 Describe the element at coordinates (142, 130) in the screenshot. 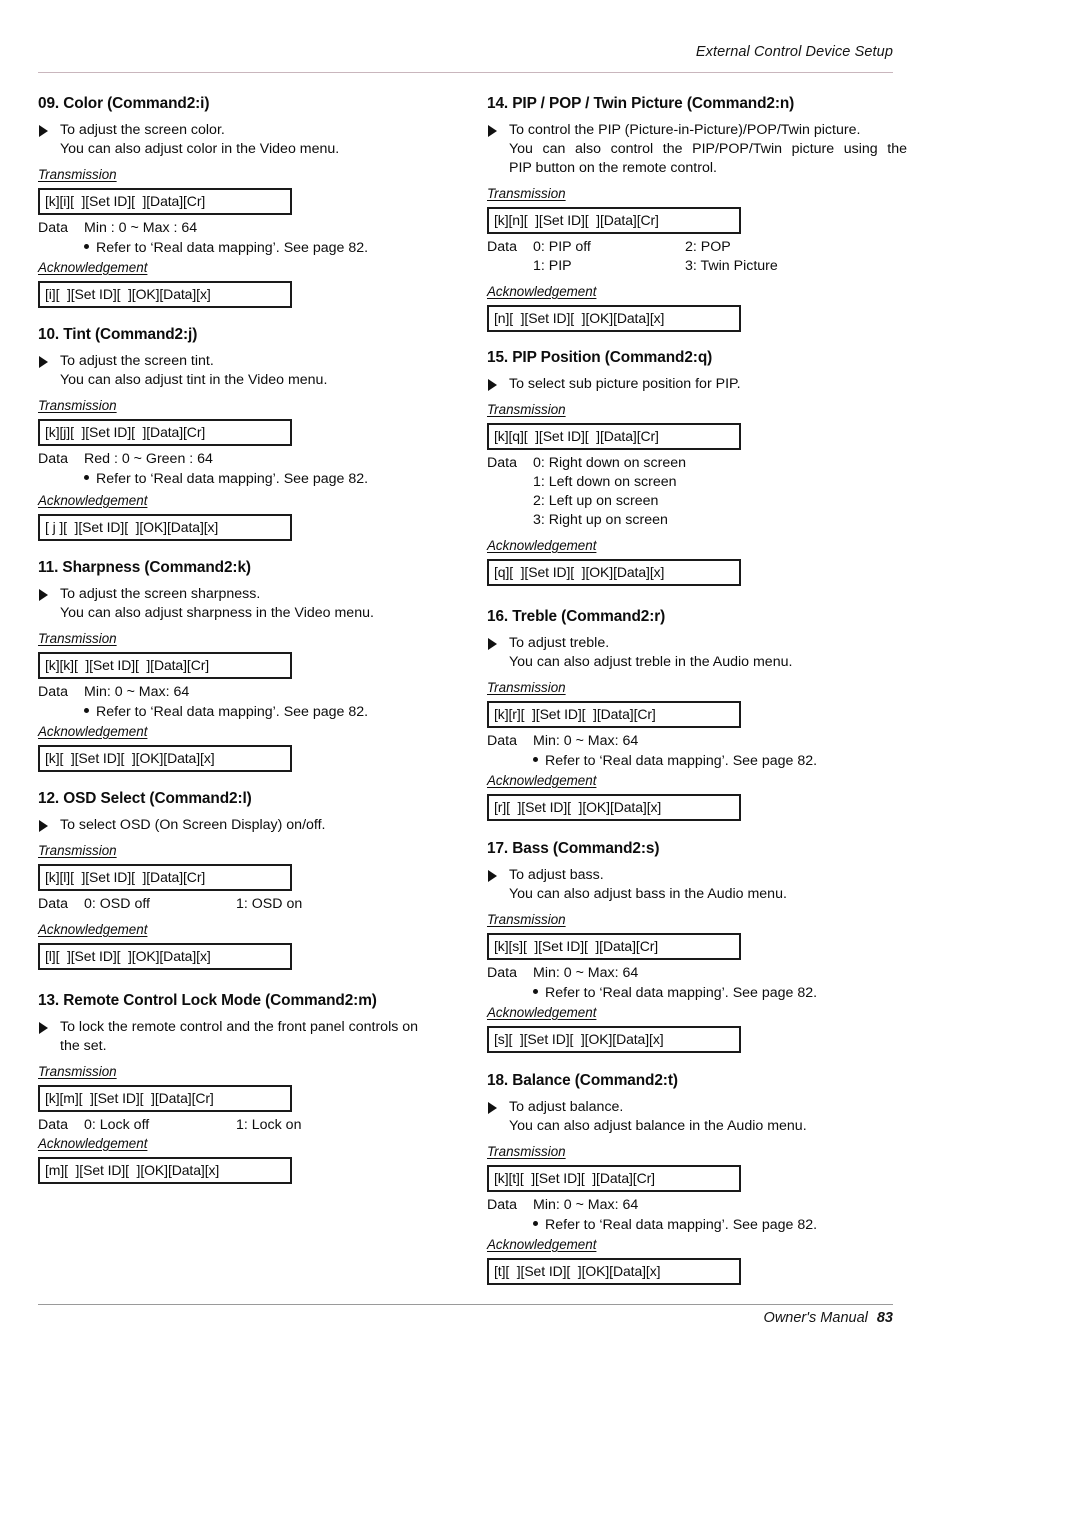

I see `desc-line-1: To adjust the screen color.` at that location.